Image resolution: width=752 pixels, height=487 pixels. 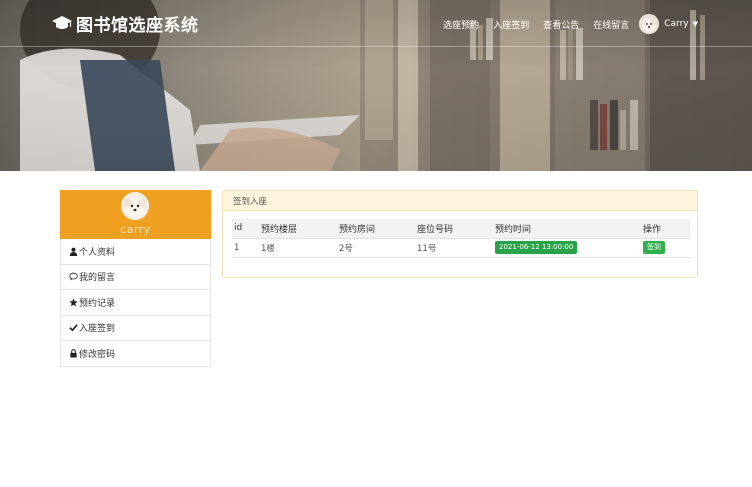 What do you see at coordinates (97, 252) in the screenshot?
I see `sidebar-item-label: 个人资料` at bounding box center [97, 252].